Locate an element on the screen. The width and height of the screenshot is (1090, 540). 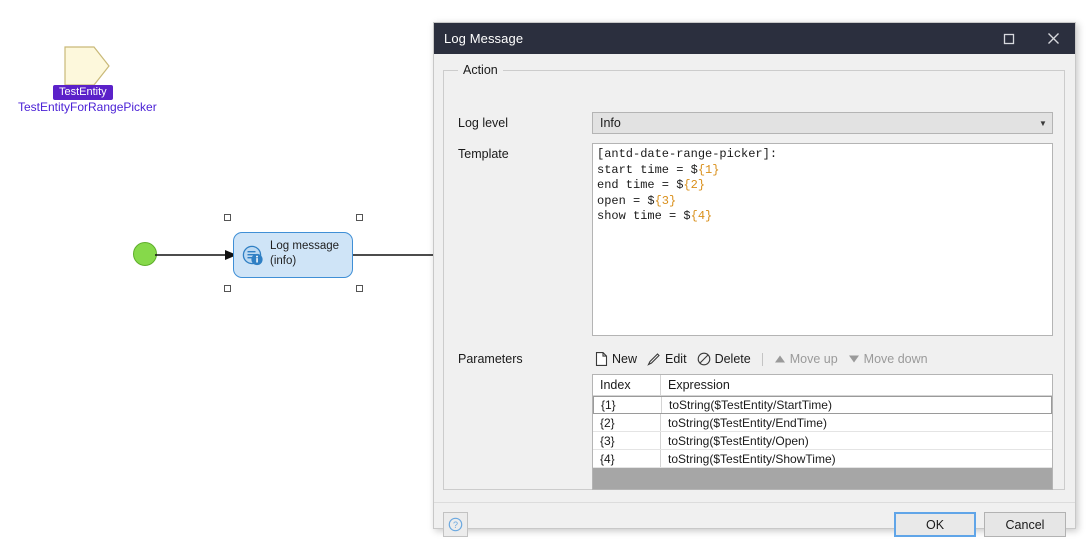
template-placeholder: {2} is located at coordinates (694, 185).